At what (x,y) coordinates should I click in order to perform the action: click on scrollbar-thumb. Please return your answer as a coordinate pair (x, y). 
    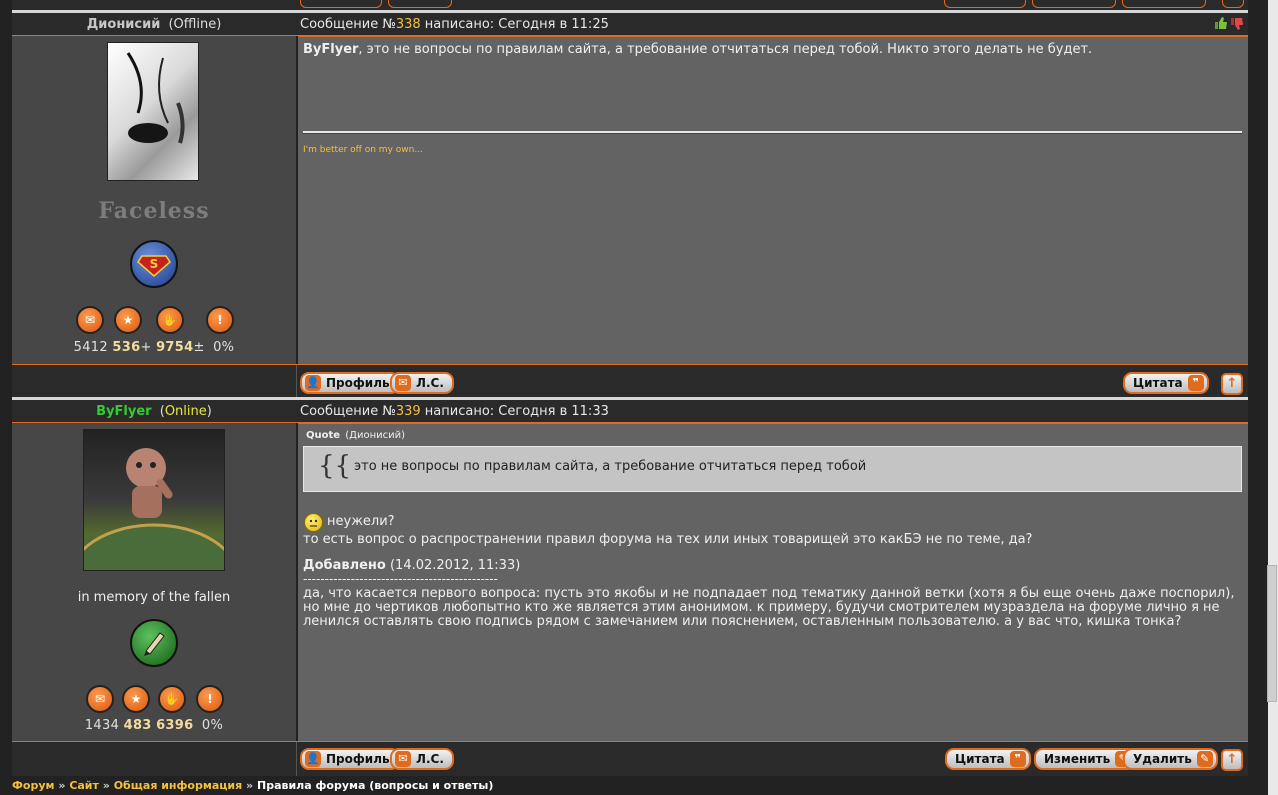
    Looking at the image, I should click on (1272, 633).